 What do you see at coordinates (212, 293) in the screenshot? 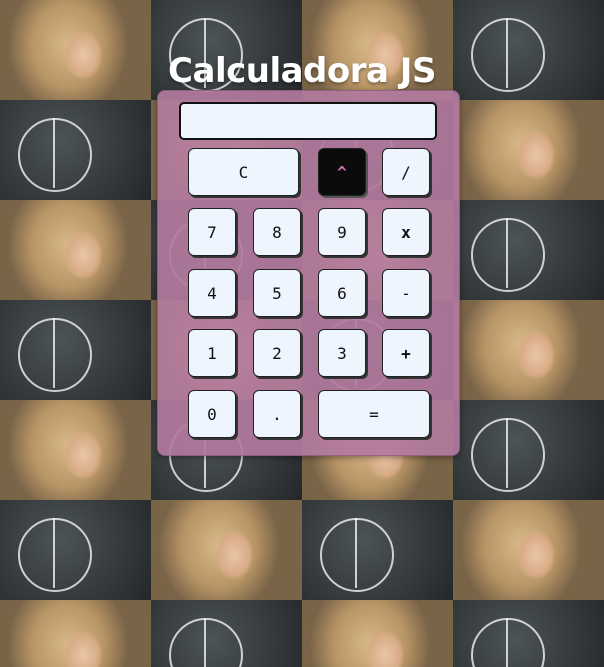
I see `digit-4-button: 4` at bounding box center [212, 293].